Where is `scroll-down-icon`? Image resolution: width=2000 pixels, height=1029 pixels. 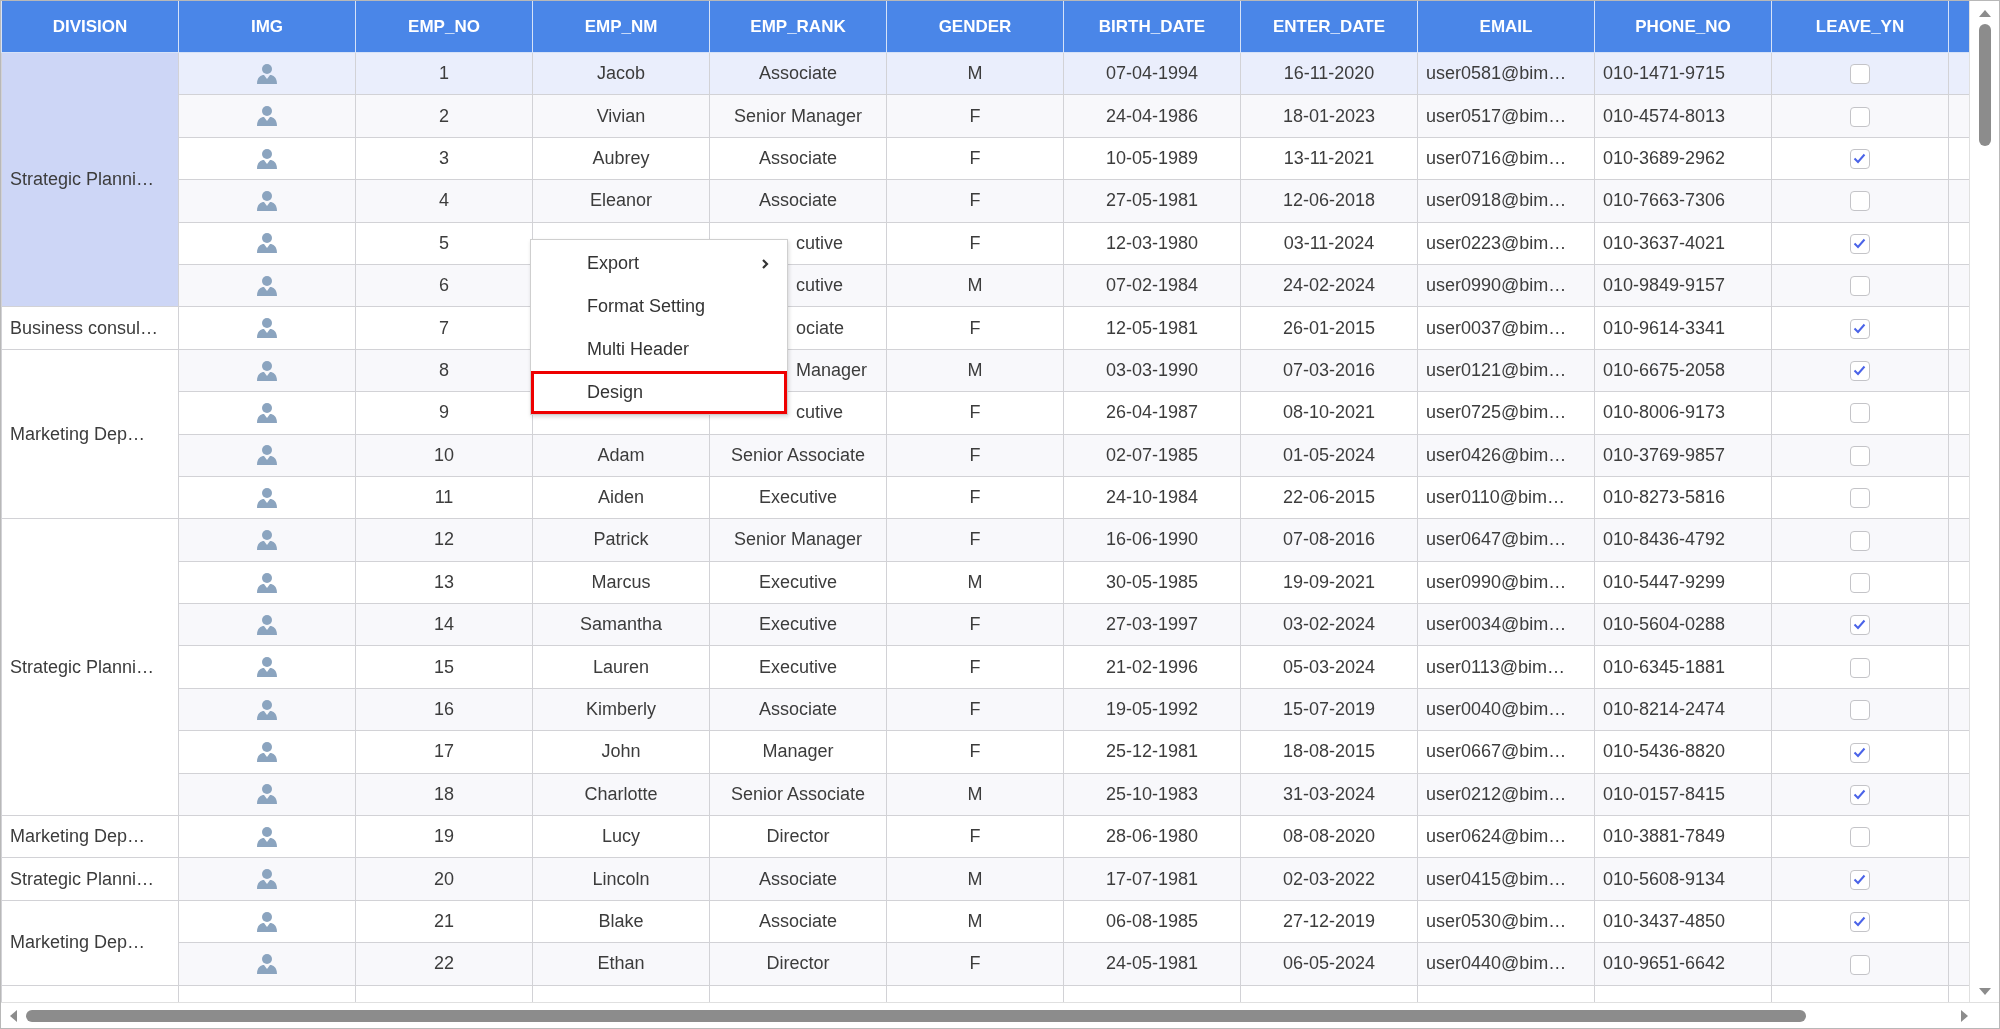
scroll-down-icon is located at coordinates (1984, 991).